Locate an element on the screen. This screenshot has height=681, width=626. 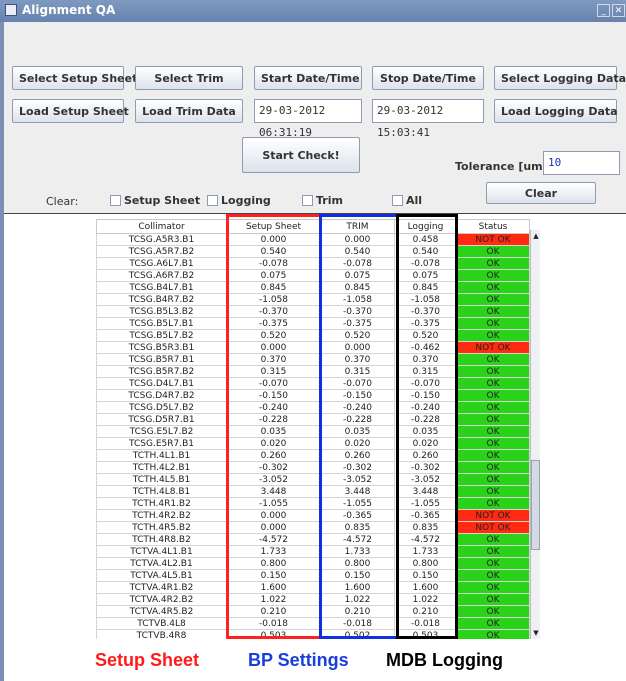
tolerance-label: Tolerance [um]: is located at coordinates (504, 166).